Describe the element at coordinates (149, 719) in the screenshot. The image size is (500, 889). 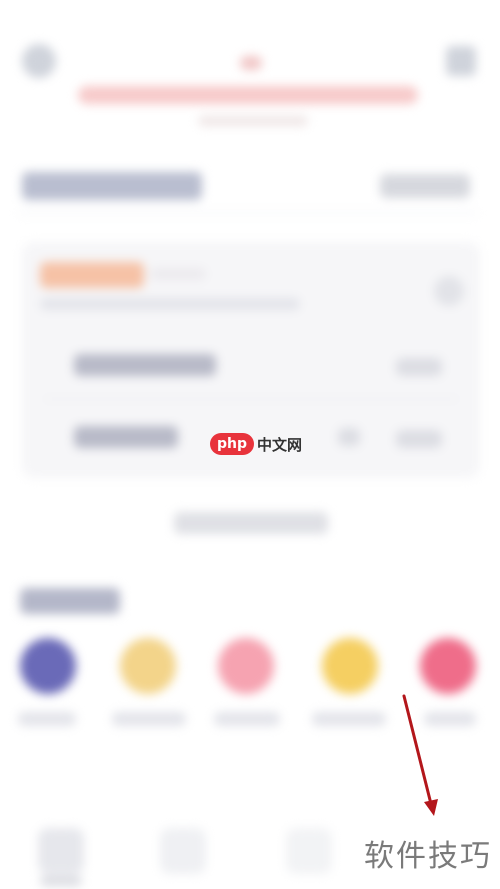
I see `shortcut-2-label` at that location.